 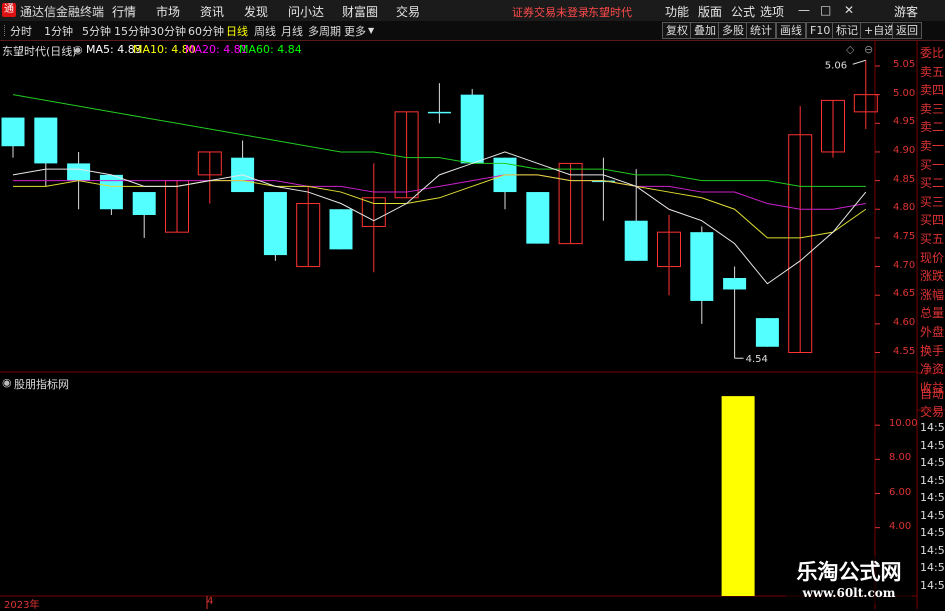 I want to click on quote-field-label: 涨幅, so click(x=932, y=294).